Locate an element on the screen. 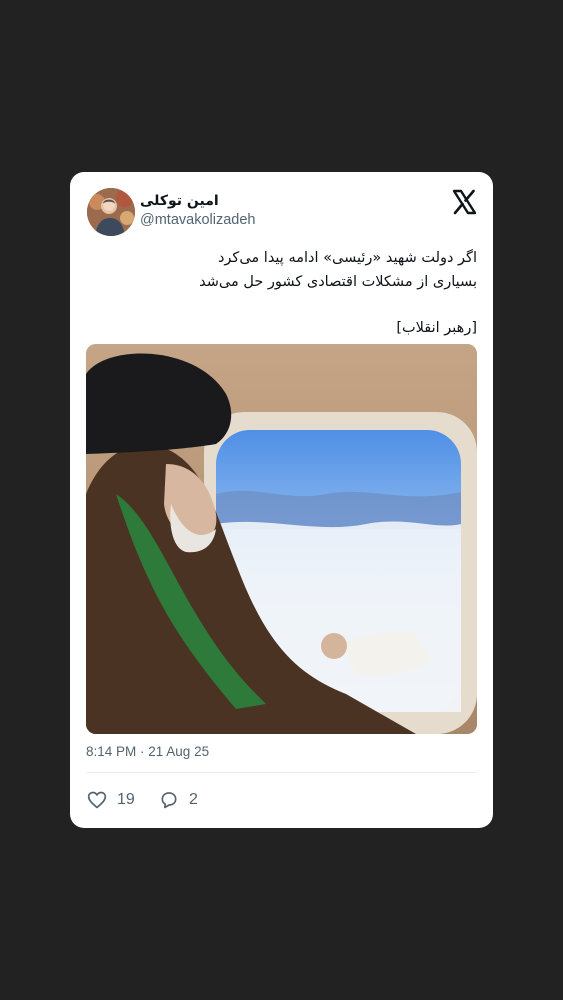 This screenshot has height=1000, width=563. avatar is located at coordinates (111, 212).